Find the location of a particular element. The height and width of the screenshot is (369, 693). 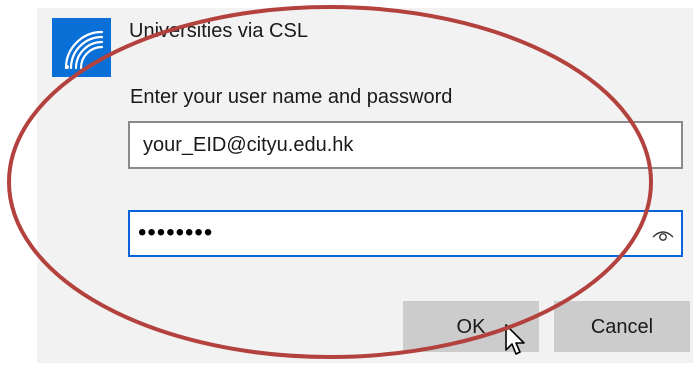

username-value: your_EID@cityu.edu.hk is located at coordinates (248, 145).